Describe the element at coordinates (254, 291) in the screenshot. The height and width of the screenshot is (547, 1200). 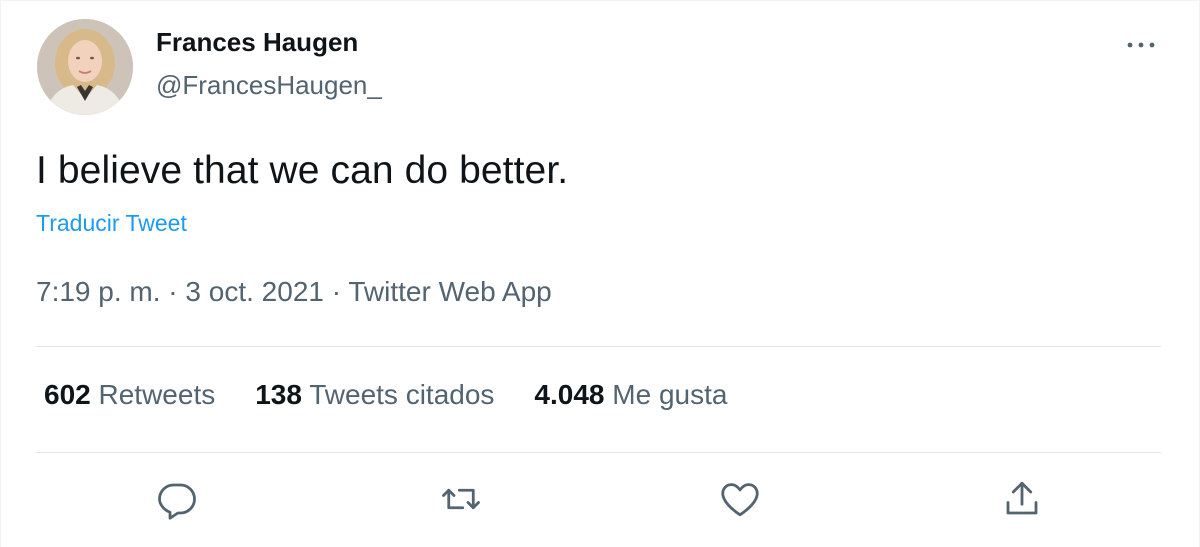
I see `tweet-date-link: 3 oct. 2021` at that location.